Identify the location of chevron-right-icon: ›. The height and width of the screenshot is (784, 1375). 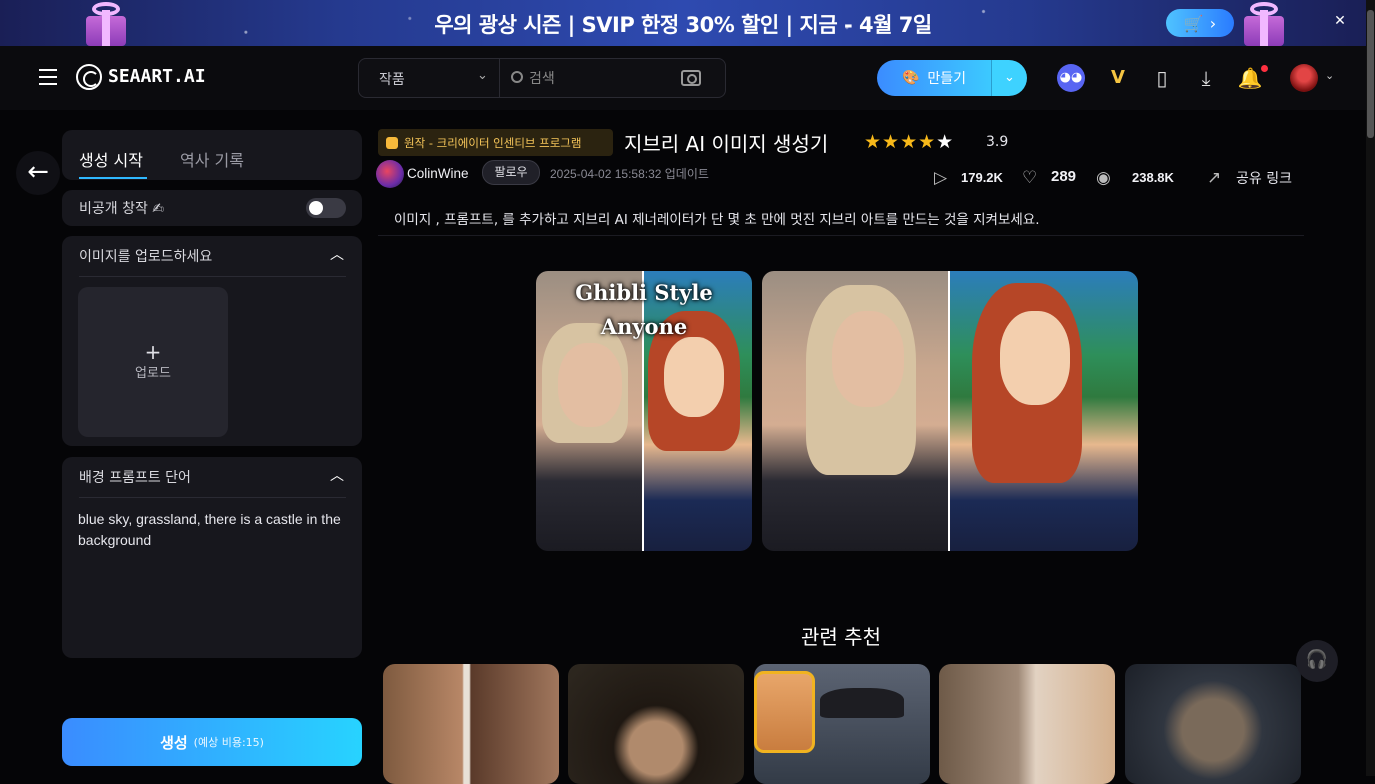
(1213, 23).